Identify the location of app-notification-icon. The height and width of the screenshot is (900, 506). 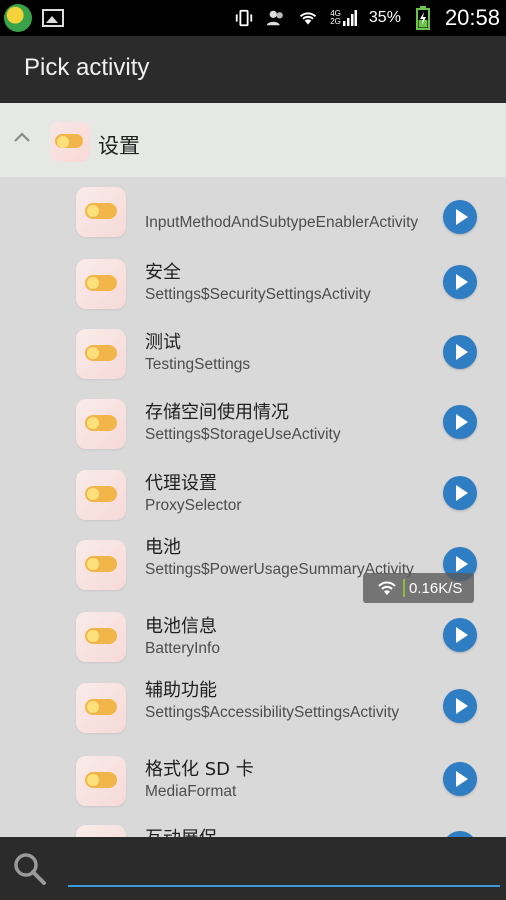
(18, 18).